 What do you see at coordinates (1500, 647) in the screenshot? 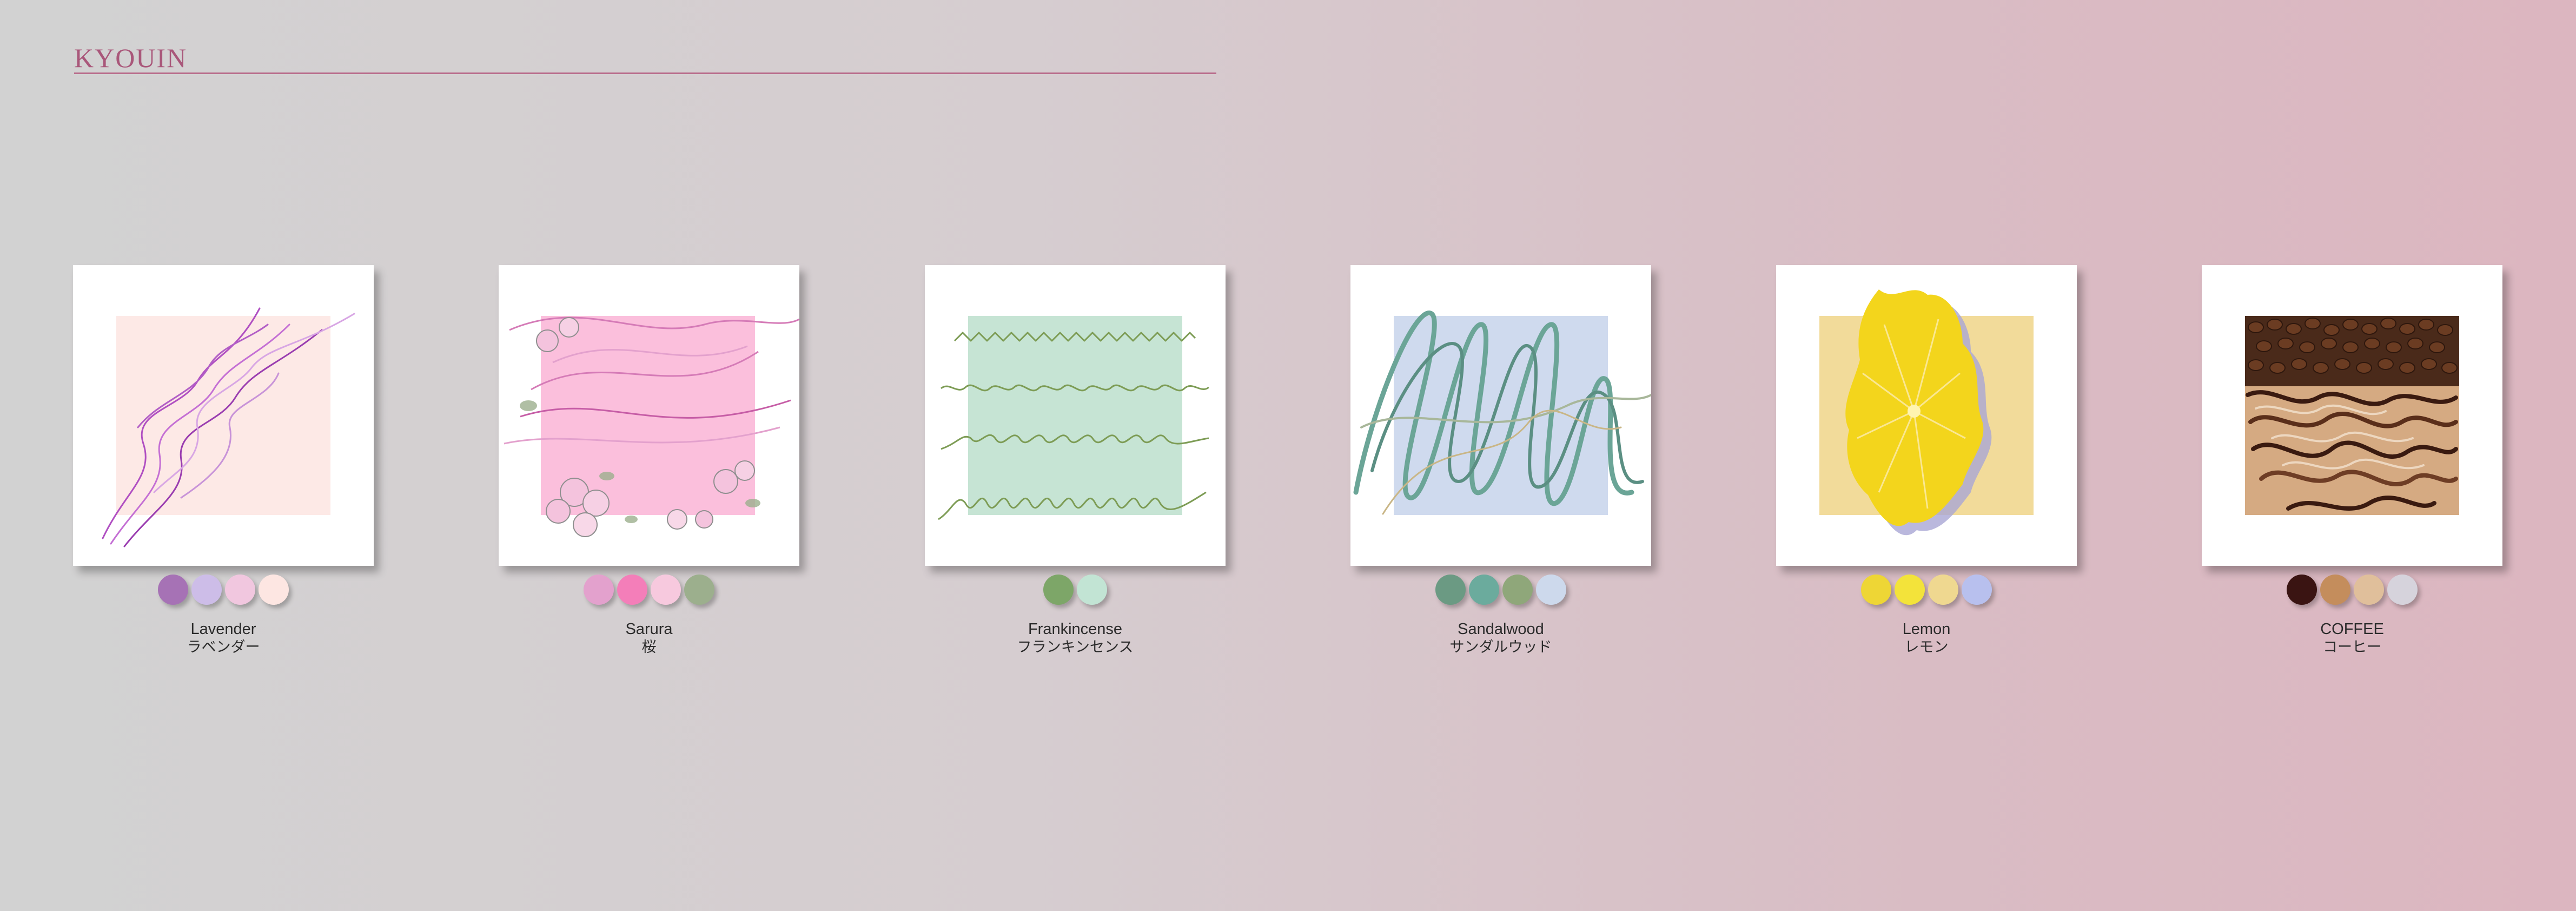
I see `scent-name-ja: サンダルウッド` at bounding box center [1500, 647].